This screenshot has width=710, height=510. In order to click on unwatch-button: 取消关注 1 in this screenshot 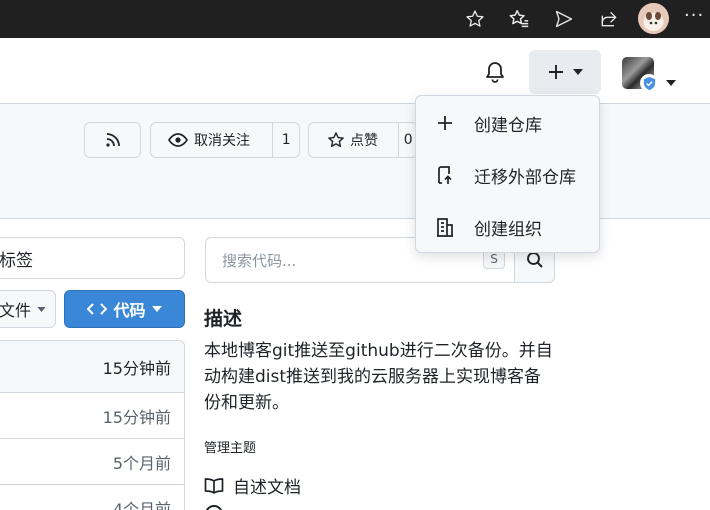, I will do `click(225, 140)`.